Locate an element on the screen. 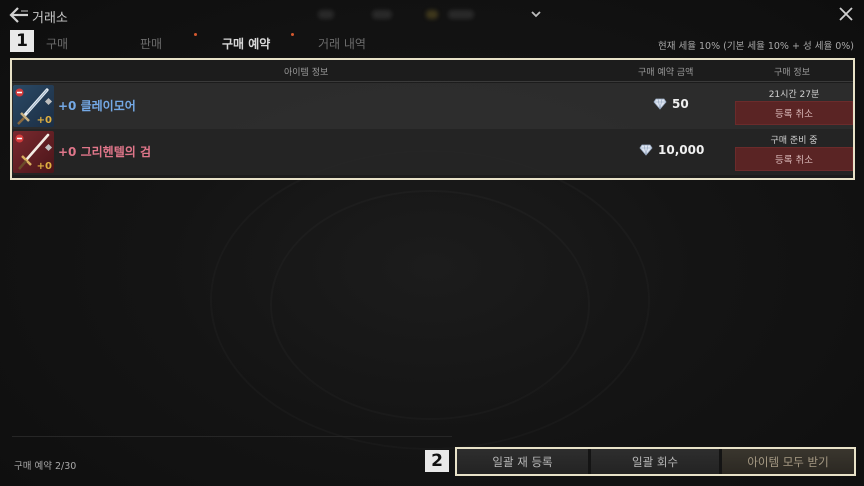 Image resolution: width=864 pixels, height=486 pixels. table-header: 아이템 정보 구매 예약 금액 구매 정보 is located at coordinates (432, 71).